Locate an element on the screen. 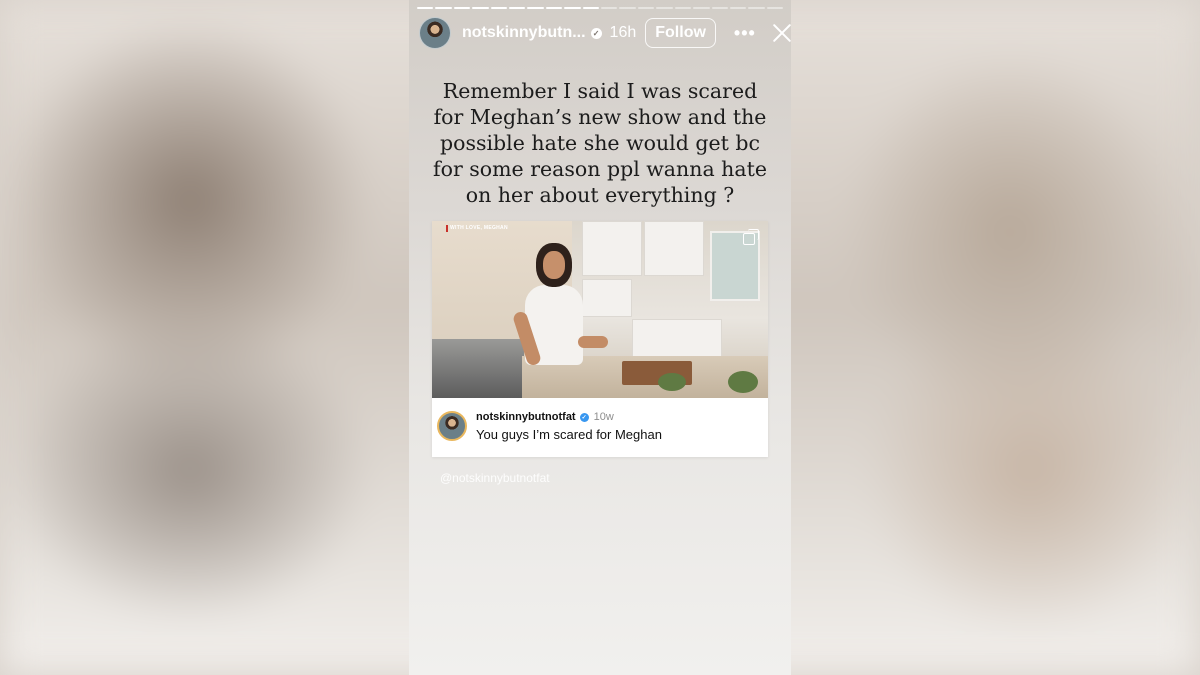  show-label: WITH LOVE, MEGHAN is located at coordinates (479, 228).